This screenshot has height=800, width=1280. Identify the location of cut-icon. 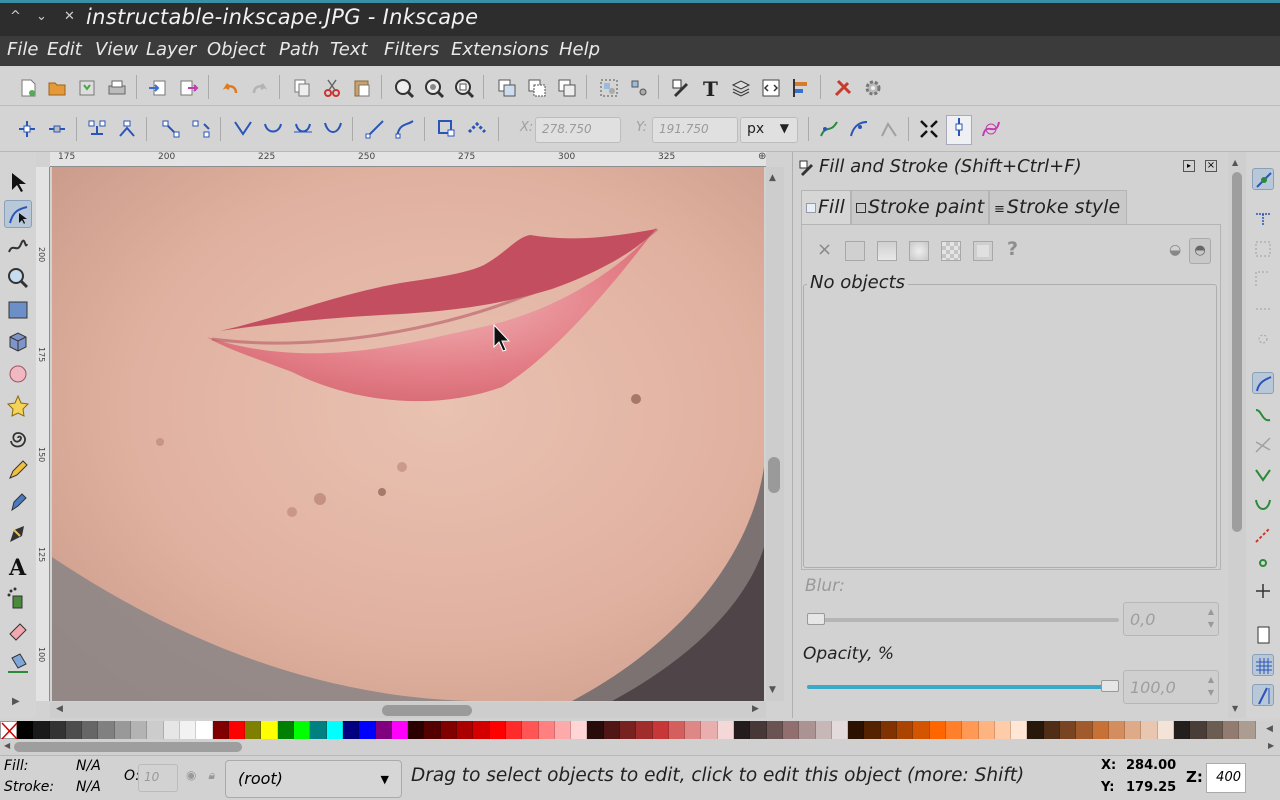
(332, 88).